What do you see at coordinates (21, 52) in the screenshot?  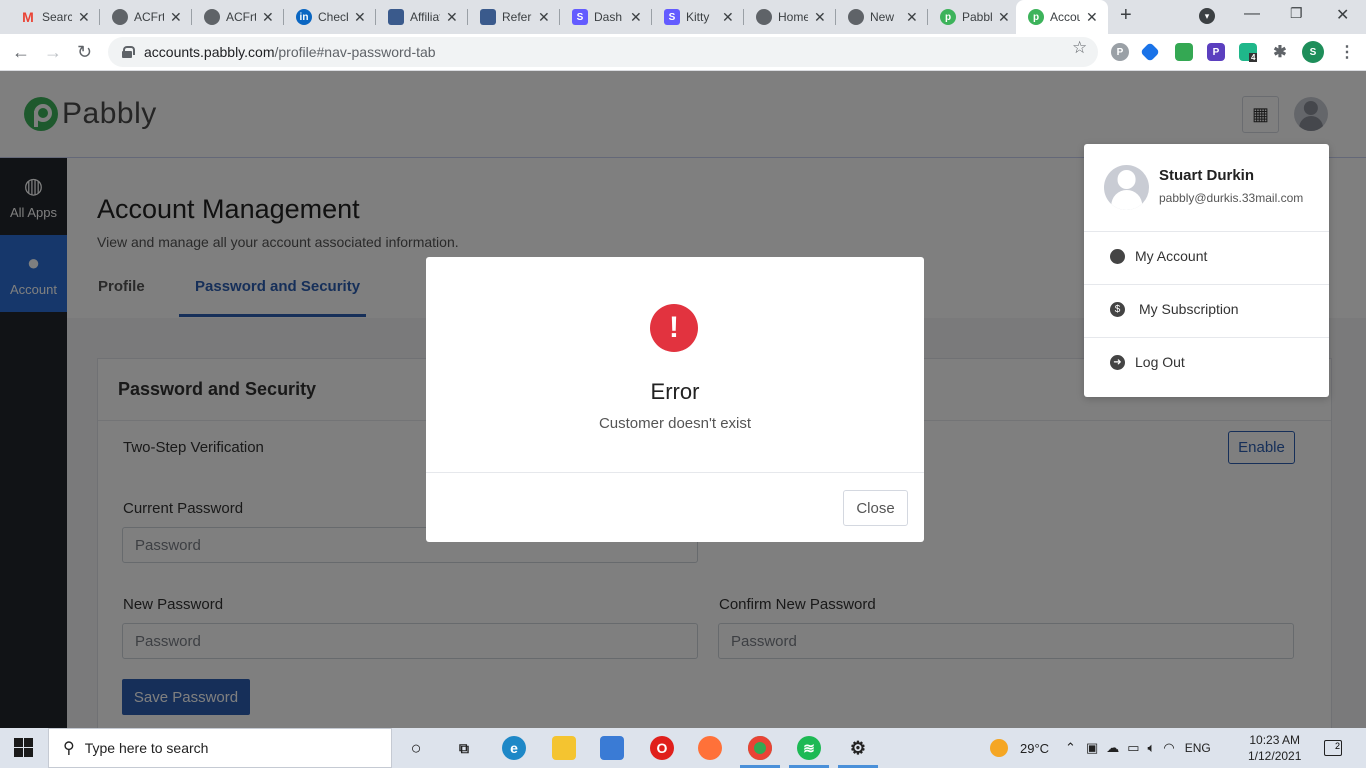 I see `back-arrow-icon: ←` at bounding box center [21, 52].